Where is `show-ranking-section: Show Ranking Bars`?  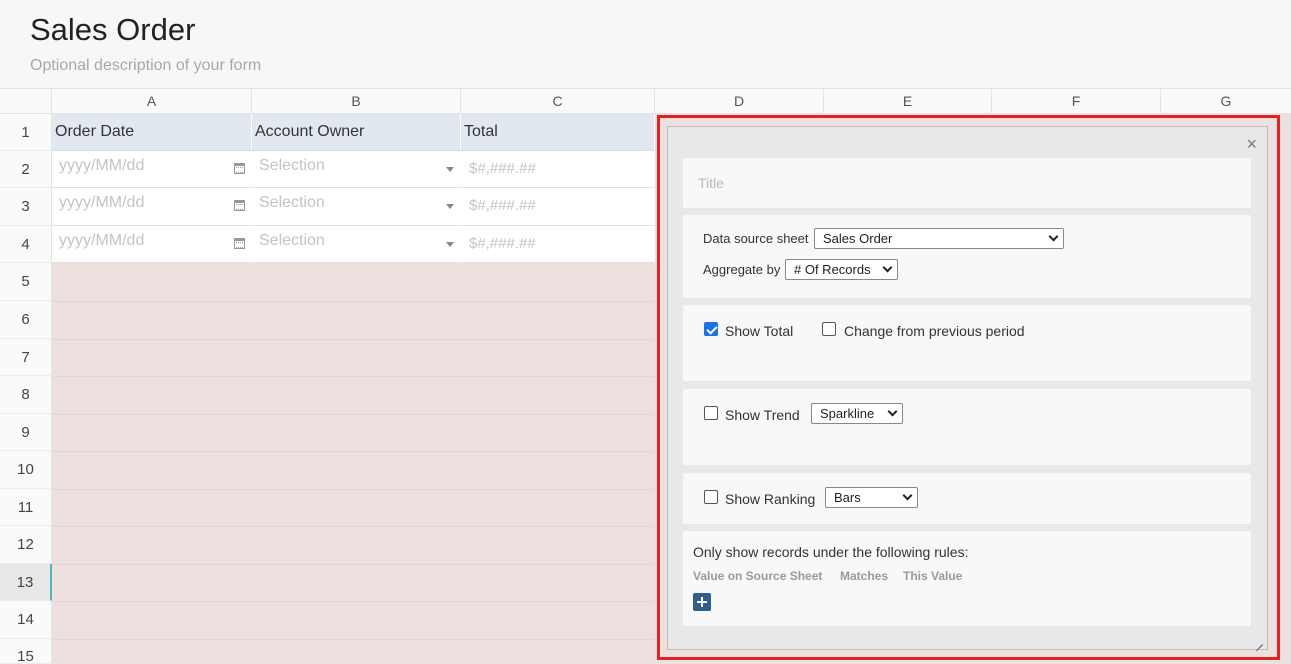 show-ranking-section: Show Ranking Bars is located at coordinates (967, 498).